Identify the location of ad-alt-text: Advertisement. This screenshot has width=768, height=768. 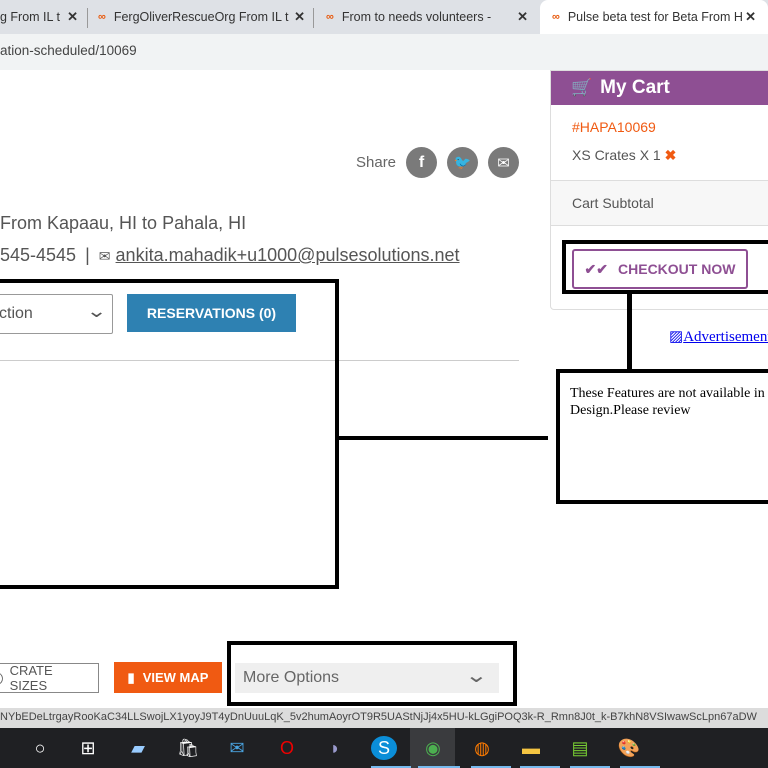
(725, 337).